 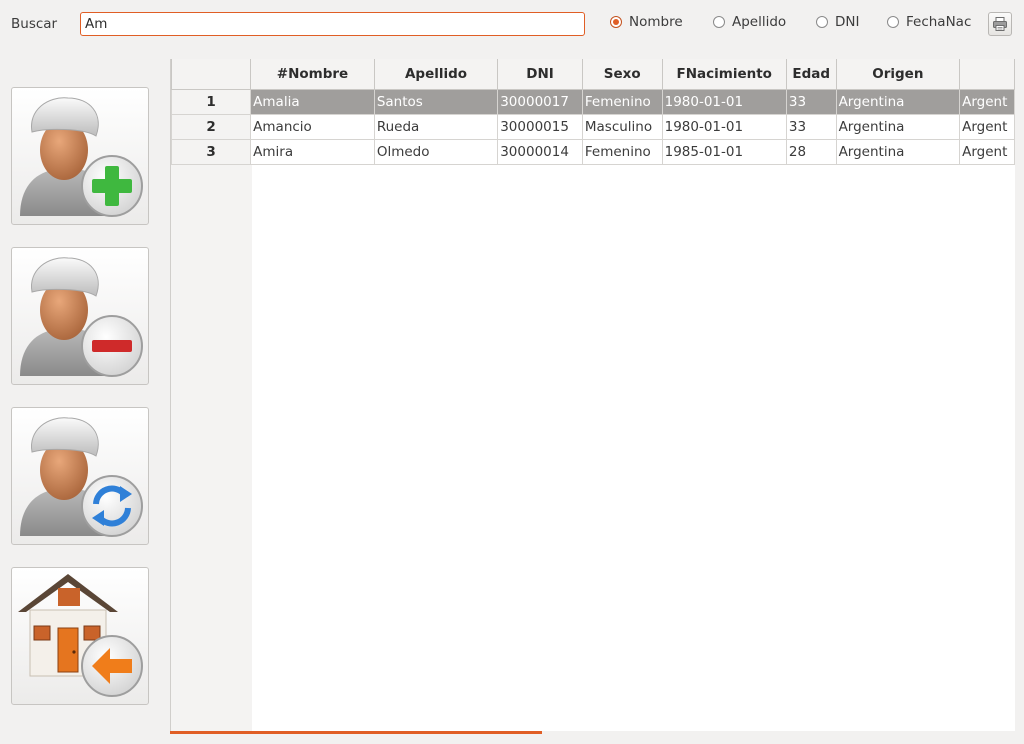 What do you see at coordinates (811, 152) in the screenshot?
I see `cell-edad: 28` at bounding box center [811, 152].